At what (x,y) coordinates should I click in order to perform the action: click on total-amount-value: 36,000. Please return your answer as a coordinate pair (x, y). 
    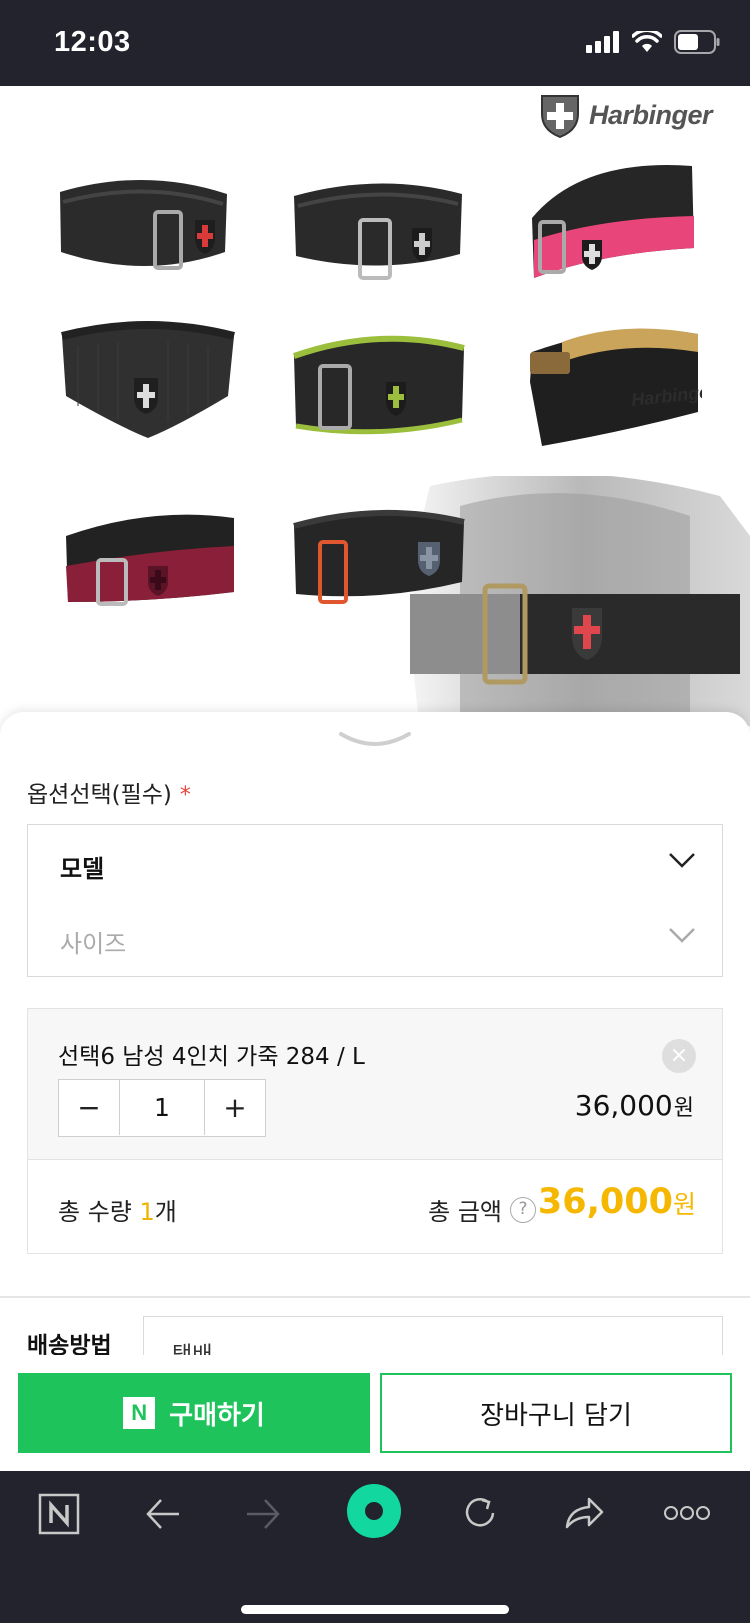
    Looking at the image, I should click on (605, 1202).